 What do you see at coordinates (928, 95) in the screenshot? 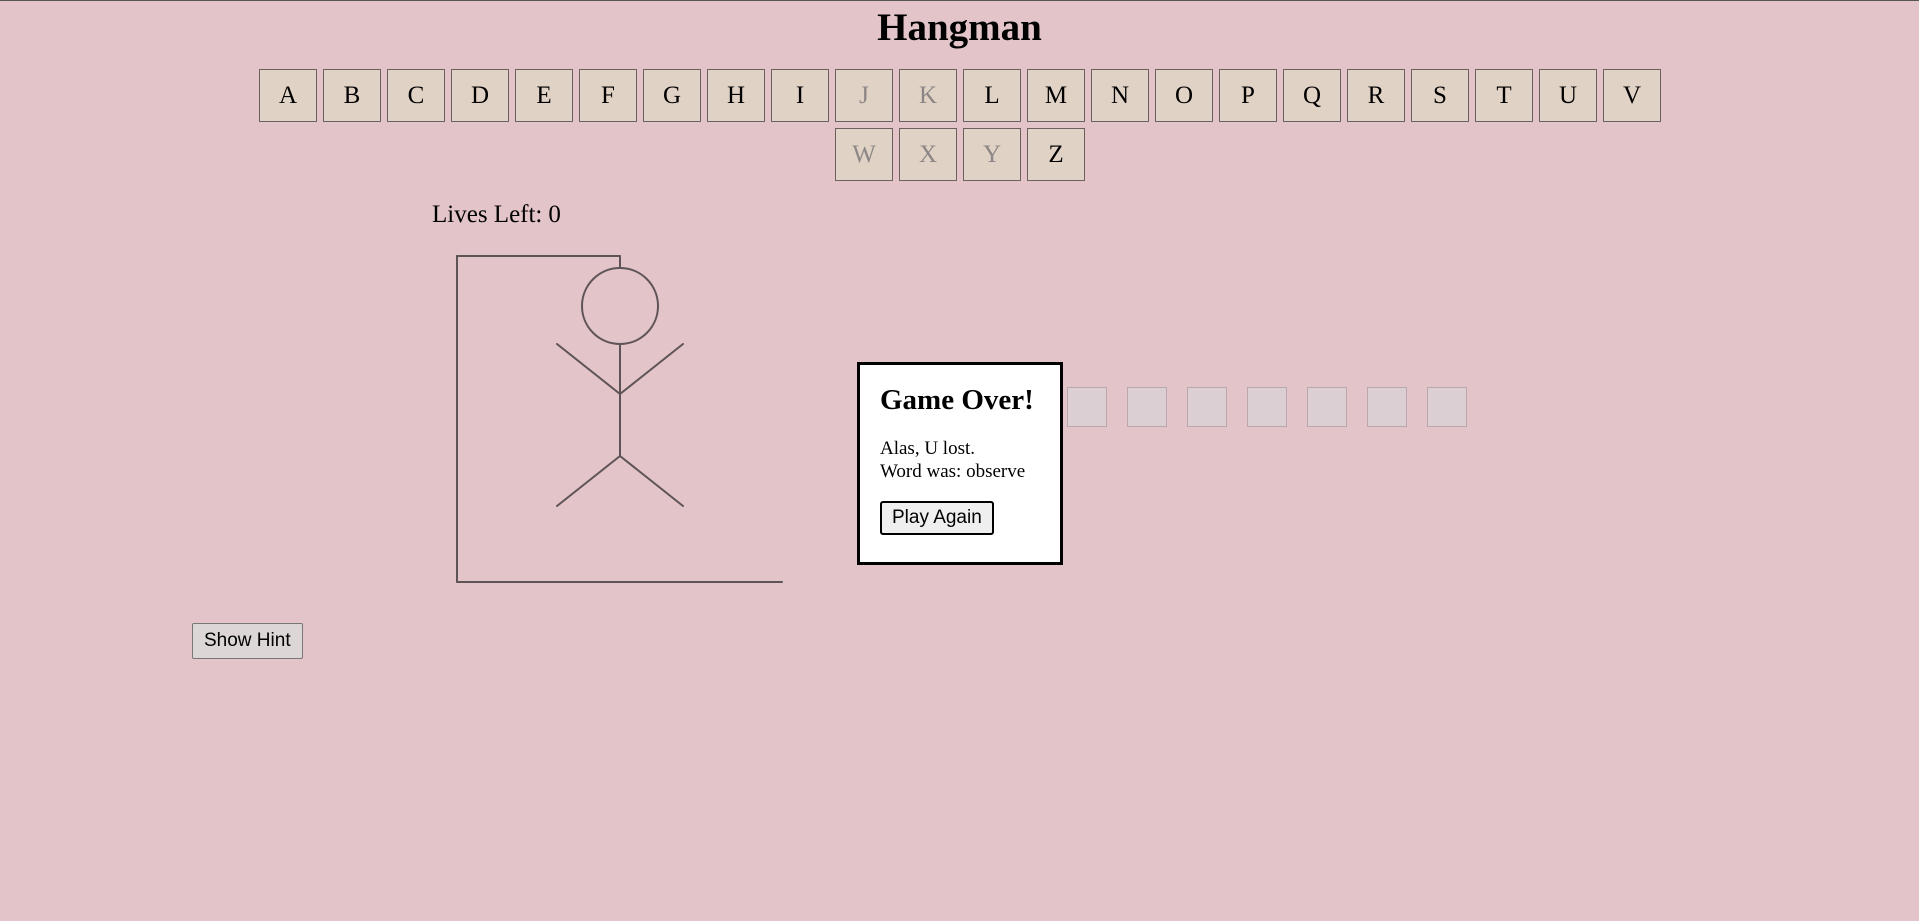
I see `letter-key-k: K` at bounding box center [928, 95].